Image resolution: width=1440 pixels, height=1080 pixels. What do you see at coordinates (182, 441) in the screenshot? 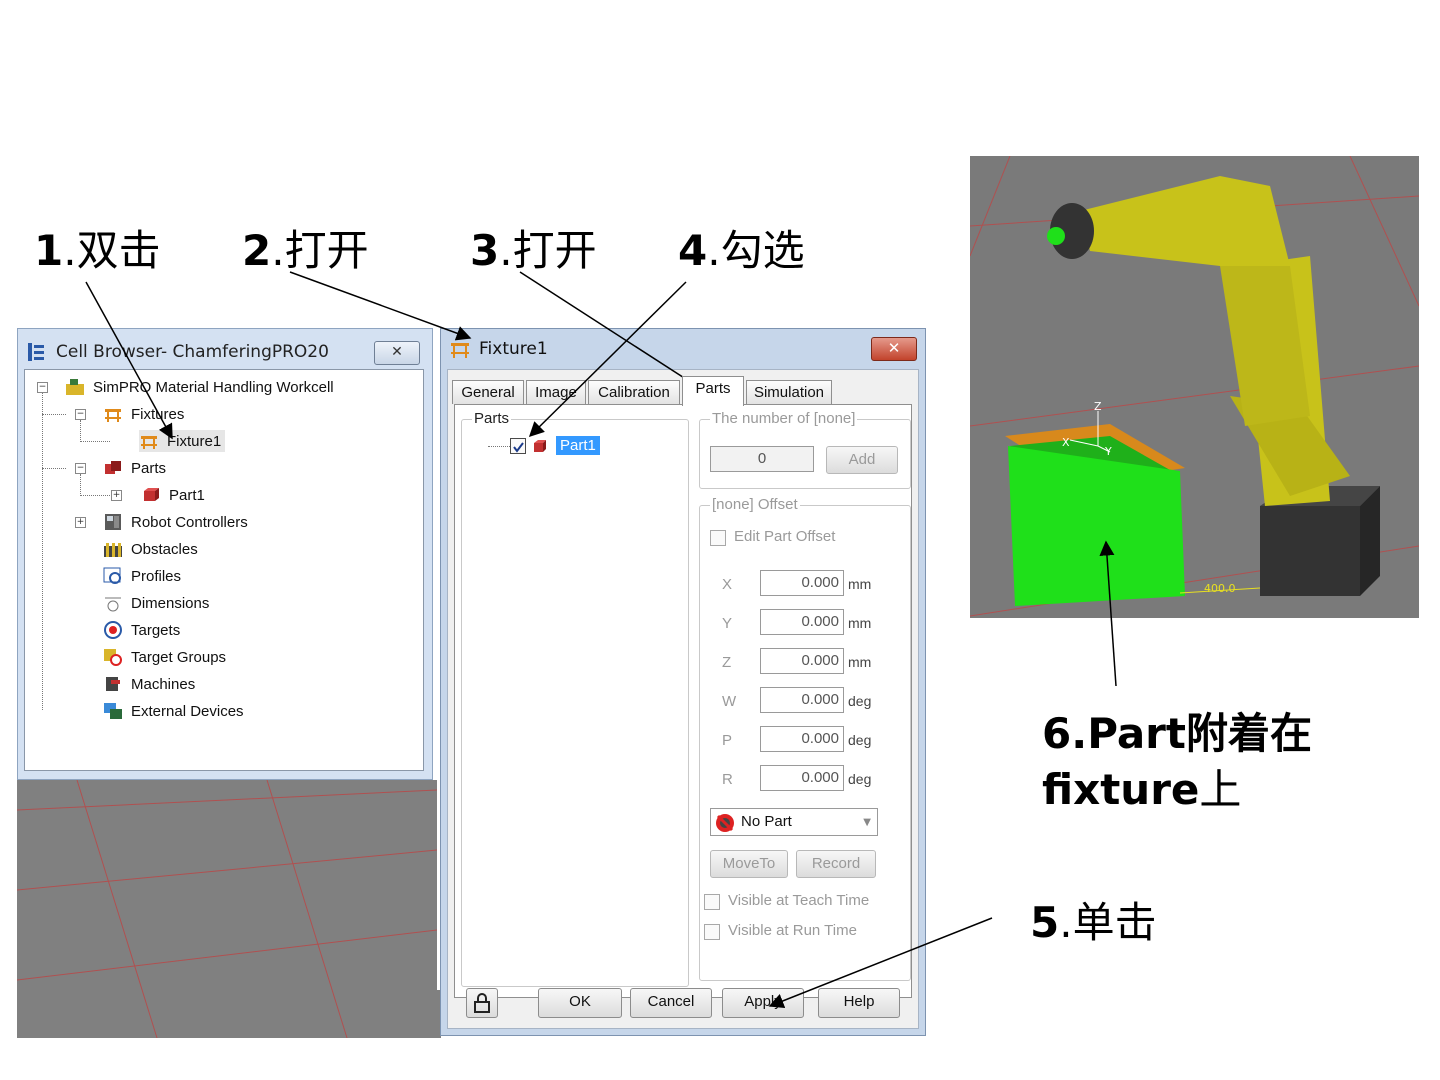
I see `tree-item-fixture1: Fixture1` at bounding box center [182, 441].